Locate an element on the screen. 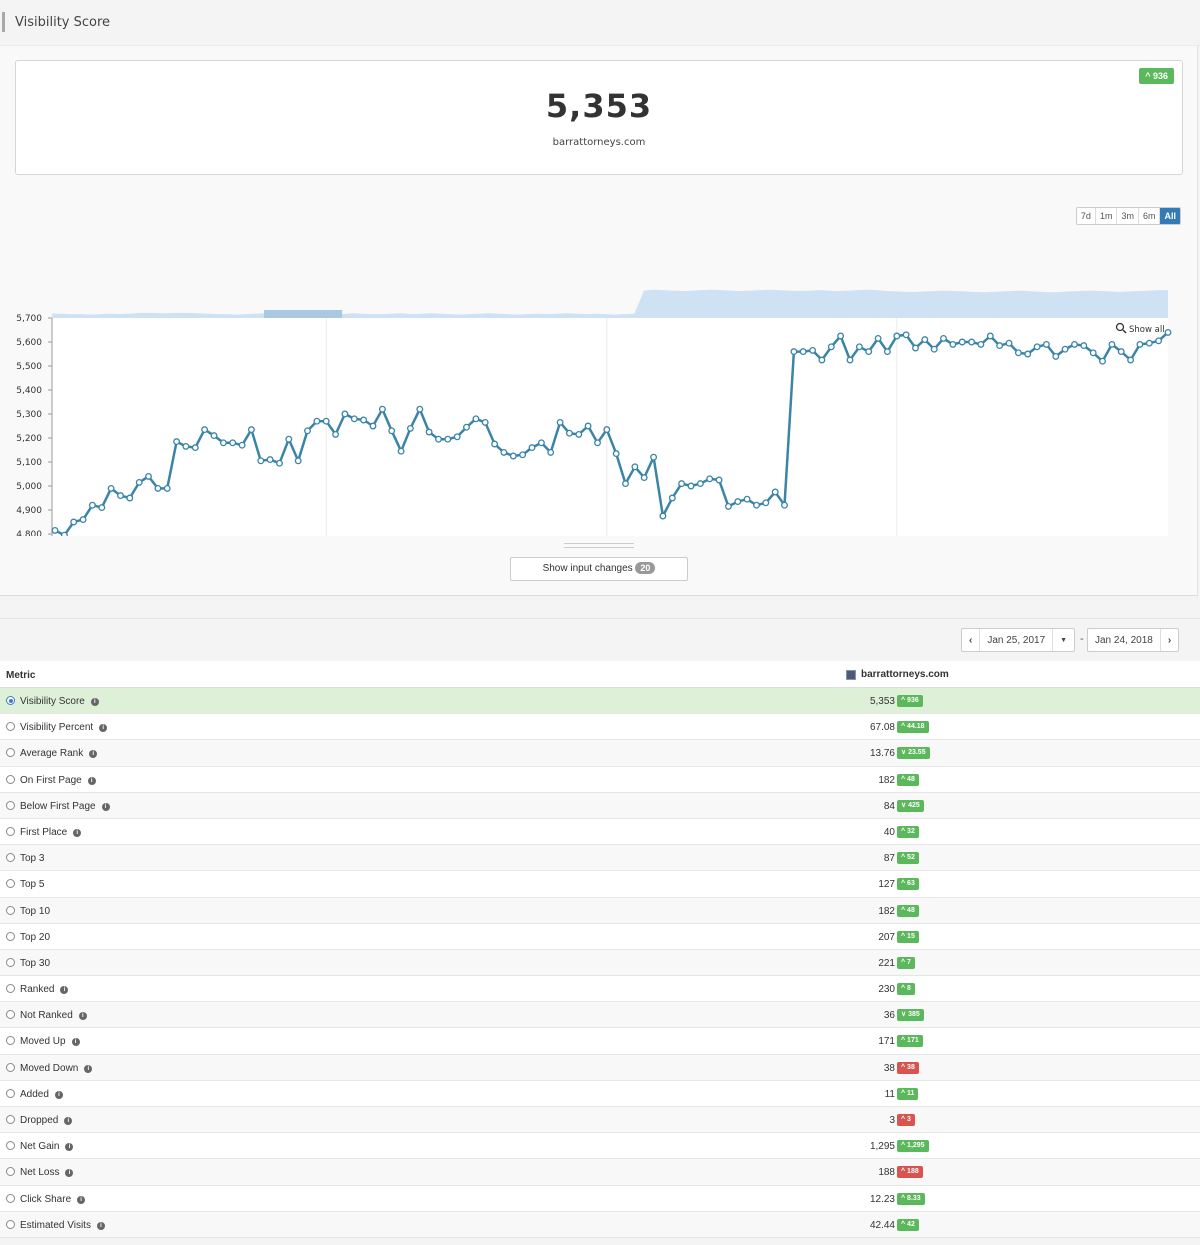 Image resolution: width=1200 pixels, height=1245 pixels. range-button-all: All is located at coordinates (1170, 216).